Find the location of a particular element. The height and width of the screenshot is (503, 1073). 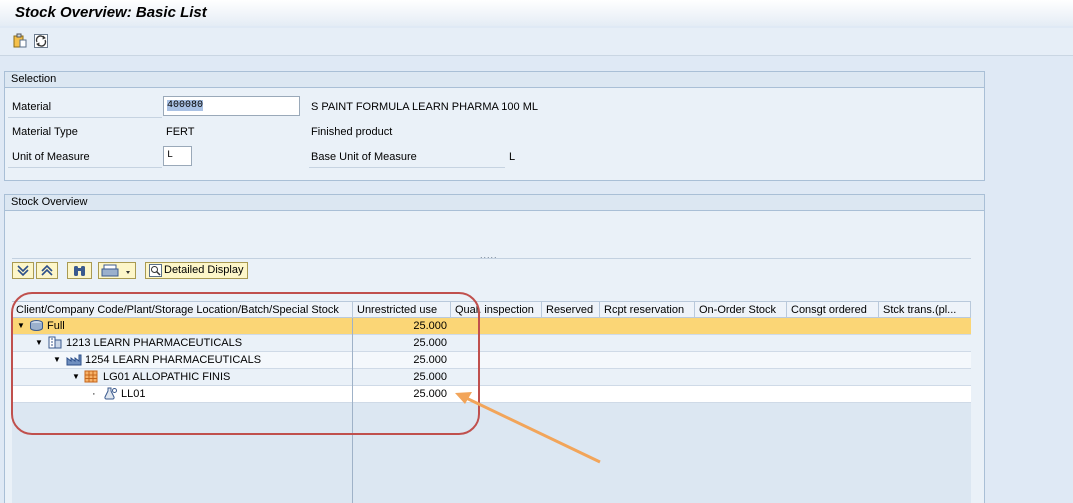

annotation-circle is located at coordinates (245, 363).